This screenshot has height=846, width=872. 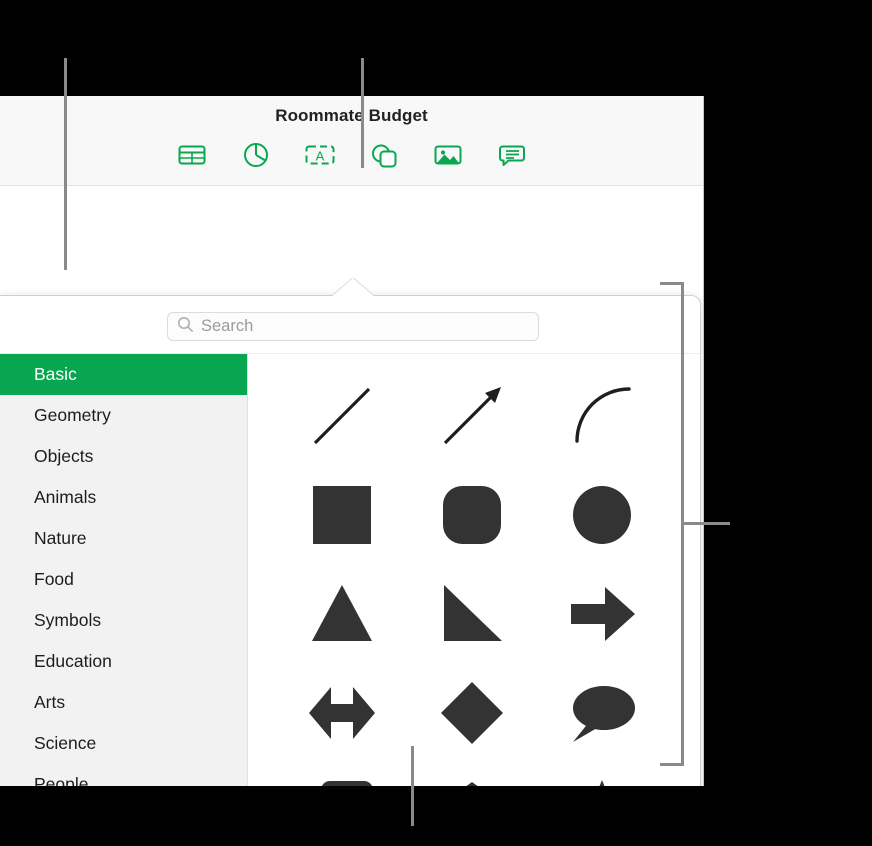 I want to click on media-button, so click(x=448, y=155).